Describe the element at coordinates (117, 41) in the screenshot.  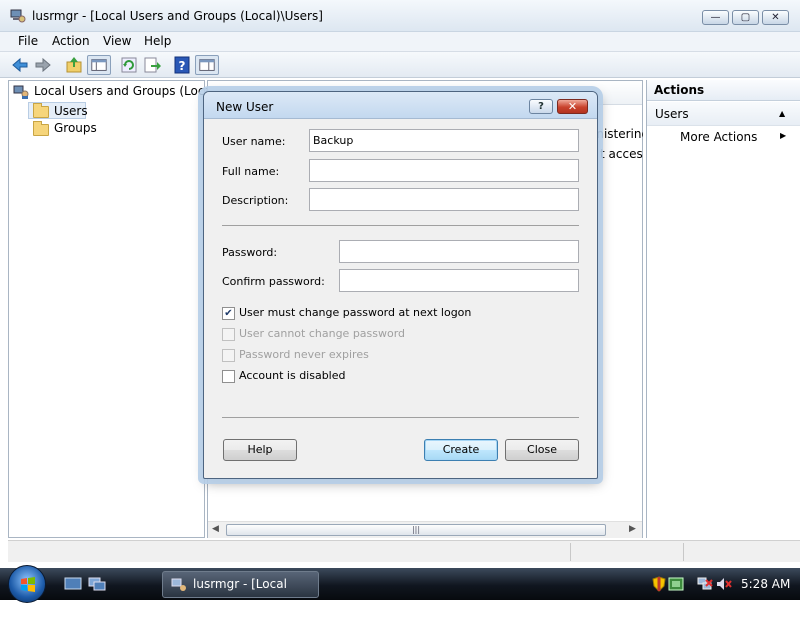
I see `menu-view: View` at that location.